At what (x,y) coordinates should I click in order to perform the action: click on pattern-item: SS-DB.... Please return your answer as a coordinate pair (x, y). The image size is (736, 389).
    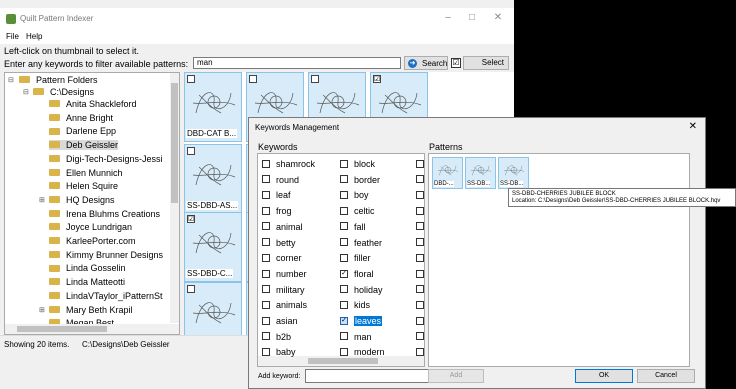
    Looking at the image, I should click on (480, 173).